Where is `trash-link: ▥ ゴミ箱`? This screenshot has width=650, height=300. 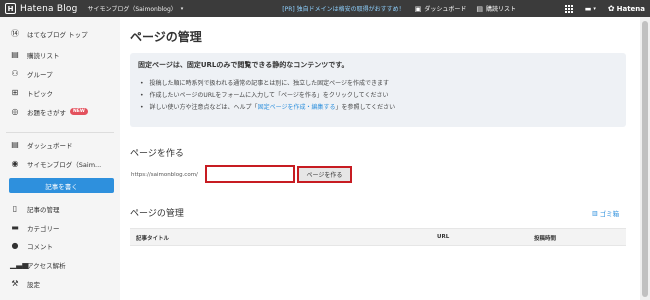
trash-link: ▥ ゴミ箱 is located at coordinates (606, 213).